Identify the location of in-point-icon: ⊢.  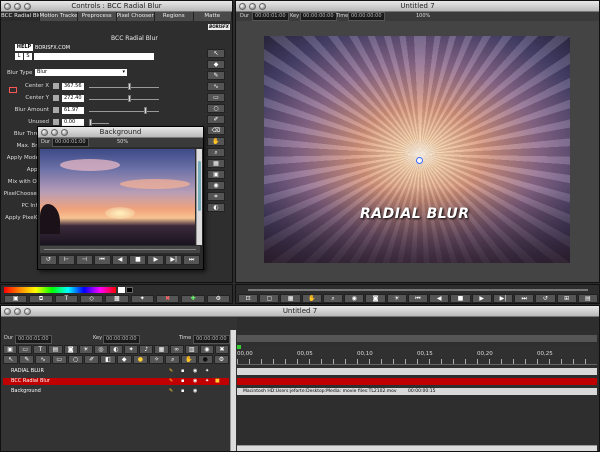
(66, 260).